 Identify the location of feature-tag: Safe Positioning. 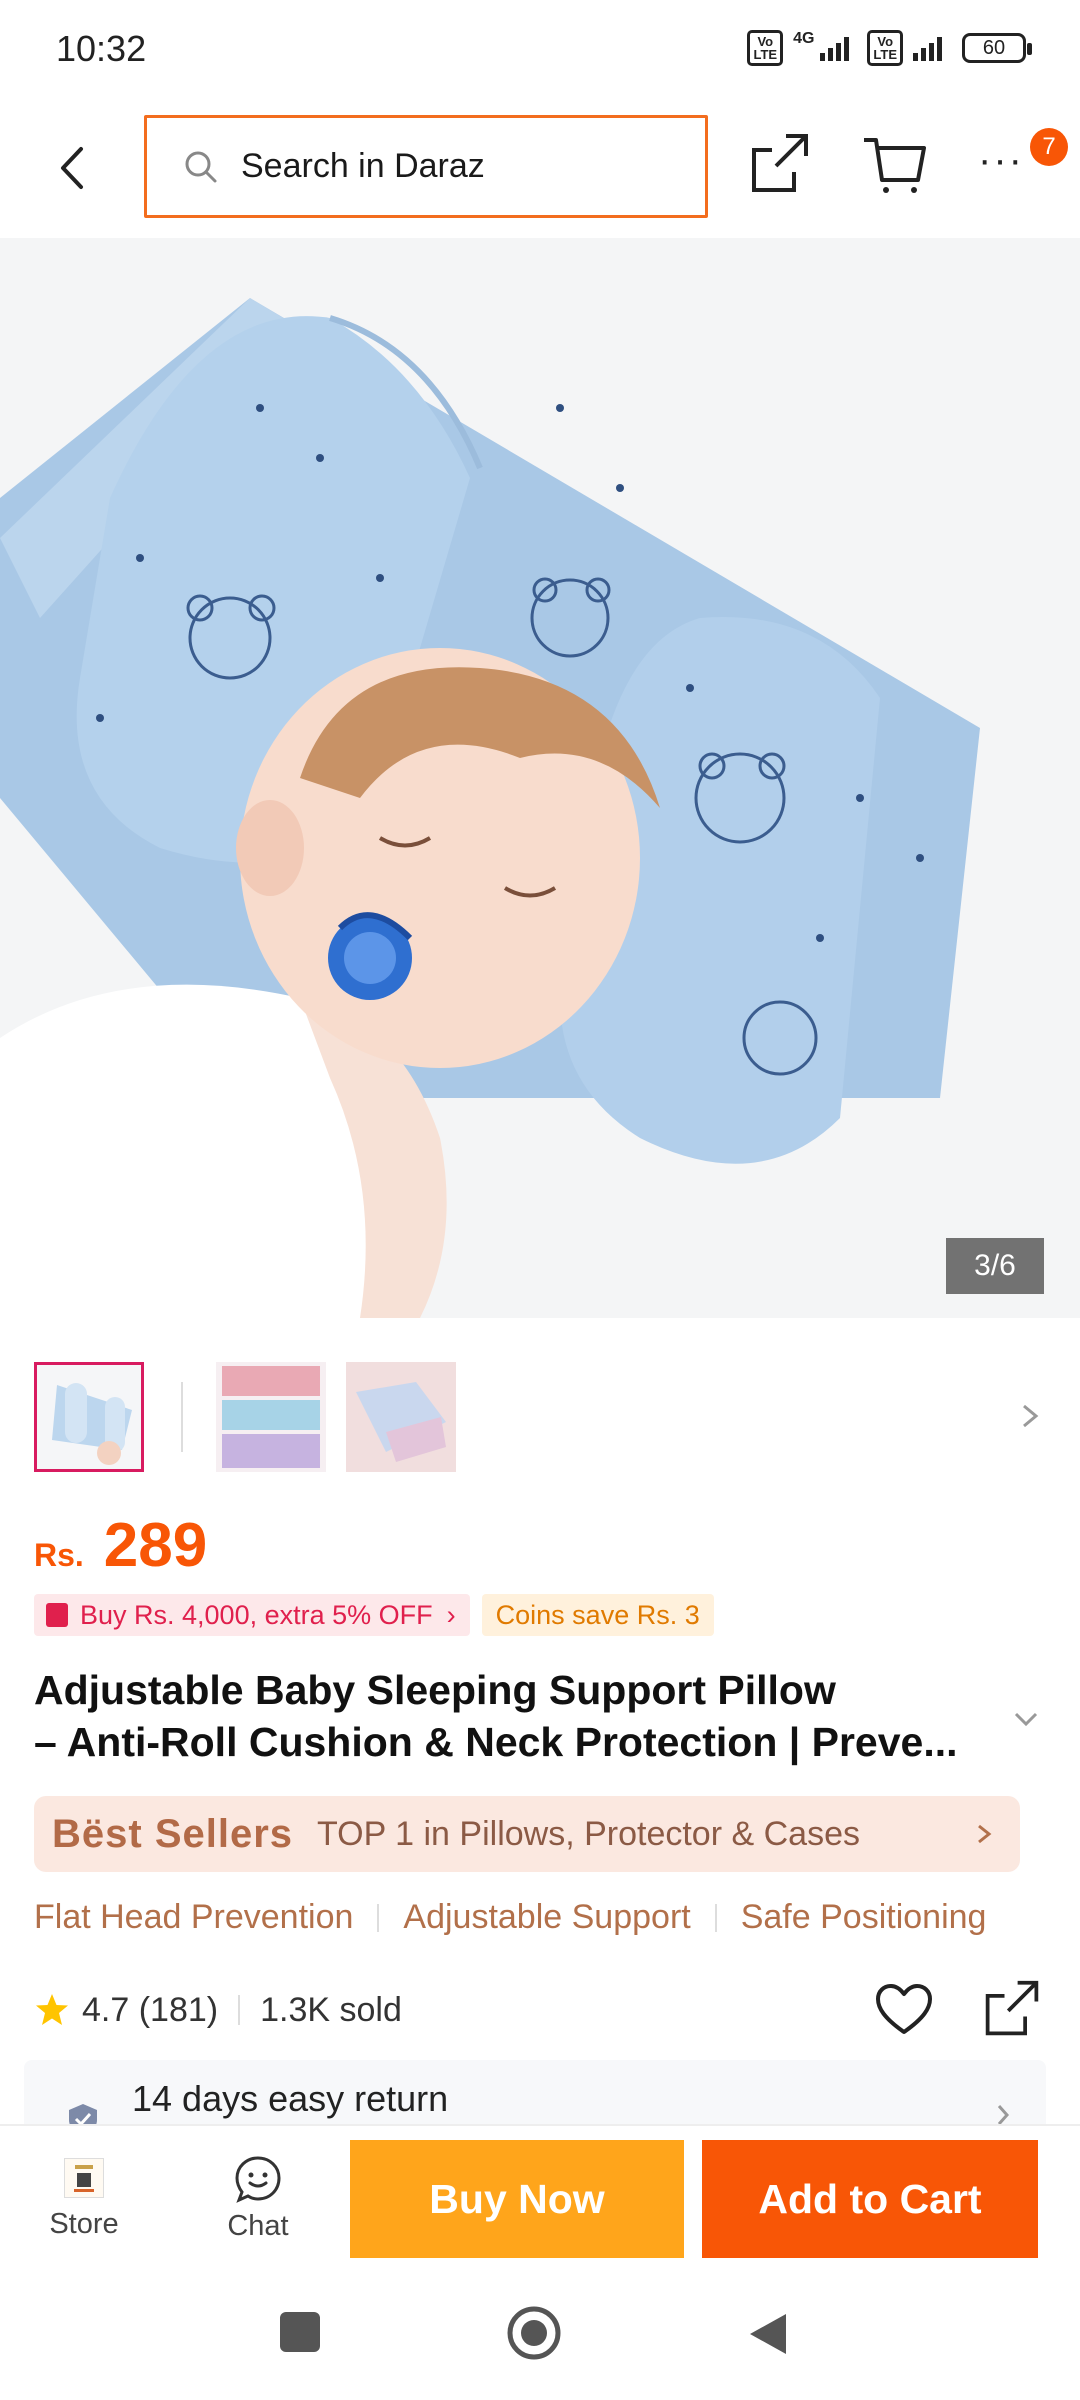
(863, 1917).